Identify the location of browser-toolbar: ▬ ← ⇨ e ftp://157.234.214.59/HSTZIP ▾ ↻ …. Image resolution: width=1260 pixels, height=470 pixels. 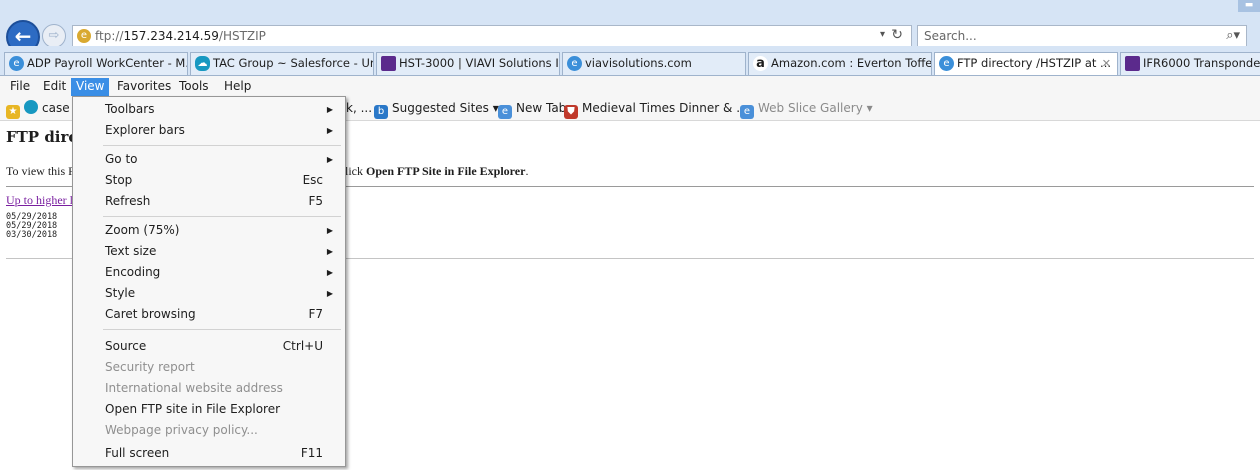
(630, 27).